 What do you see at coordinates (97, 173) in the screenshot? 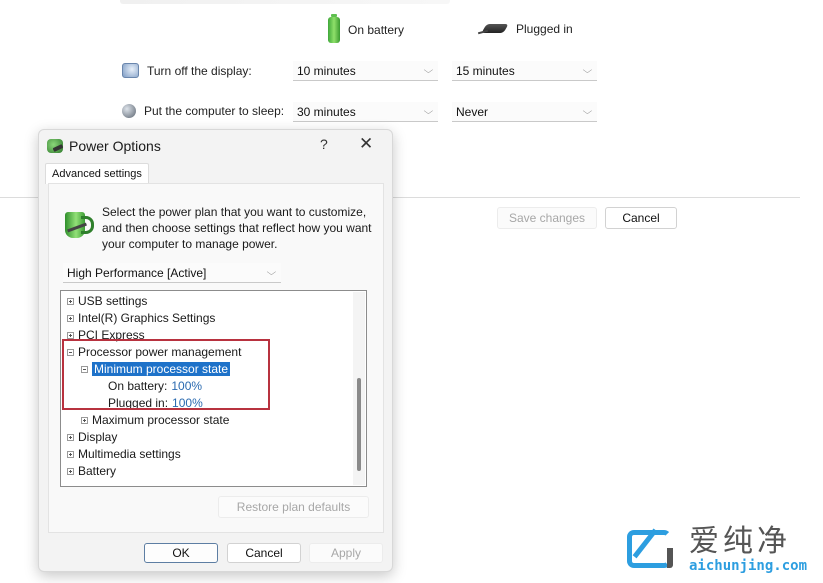
I see `tab-advanced-settings: Advanced settings` at bounding box center [97, 173].